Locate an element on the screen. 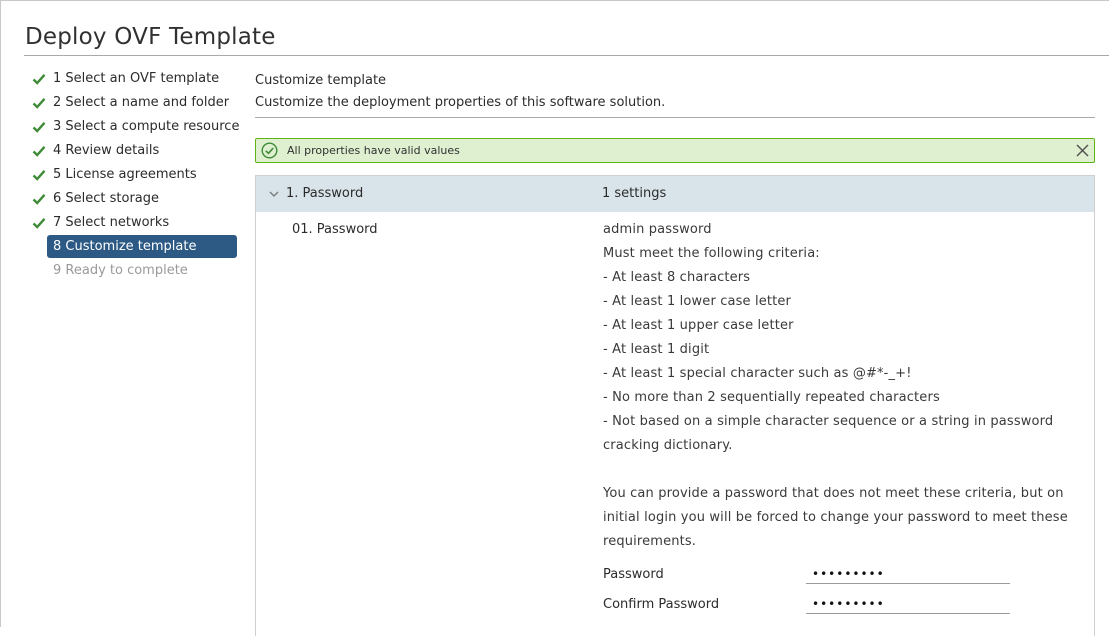 Image resolution: width=1109 pixels, height=636 pixels. description-line: - At least 1 digit is located at coordinates (656, 349).